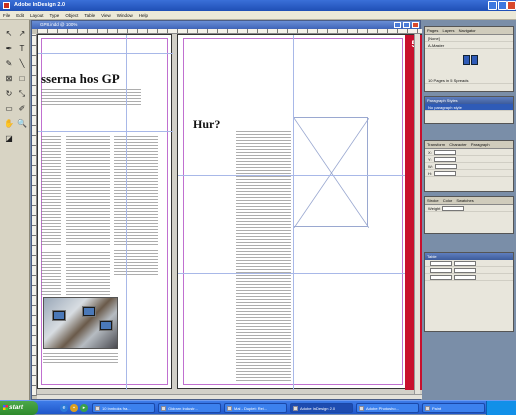  What do you see at coordinates (74, 408) in the screenshot?
I see `folder-icon: ▪` at bounding box center [74, 408].